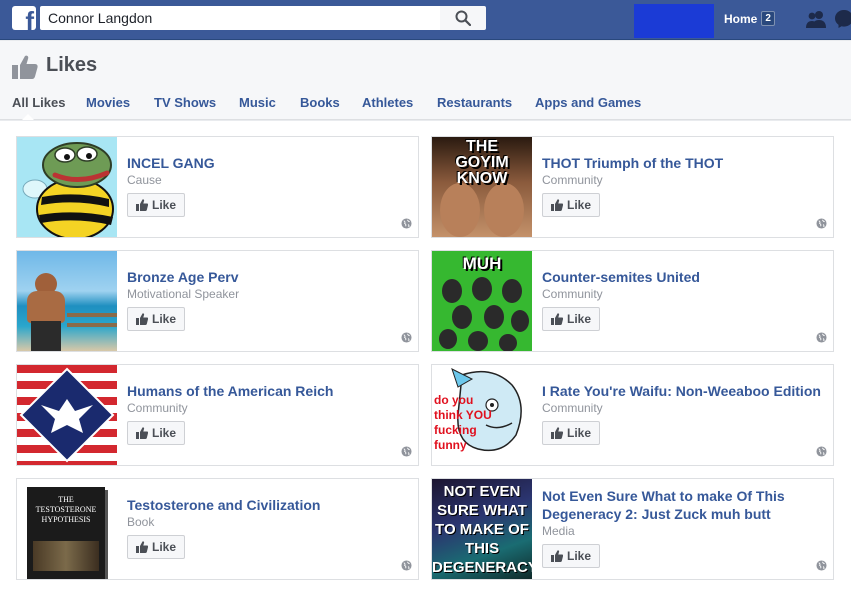 The image size is (851, 592). What do you see at coordinates (463, 422) in the screenshot?
I see `thumb-caption: do you think YOU fucking funny` at bounding box center [463, 422].